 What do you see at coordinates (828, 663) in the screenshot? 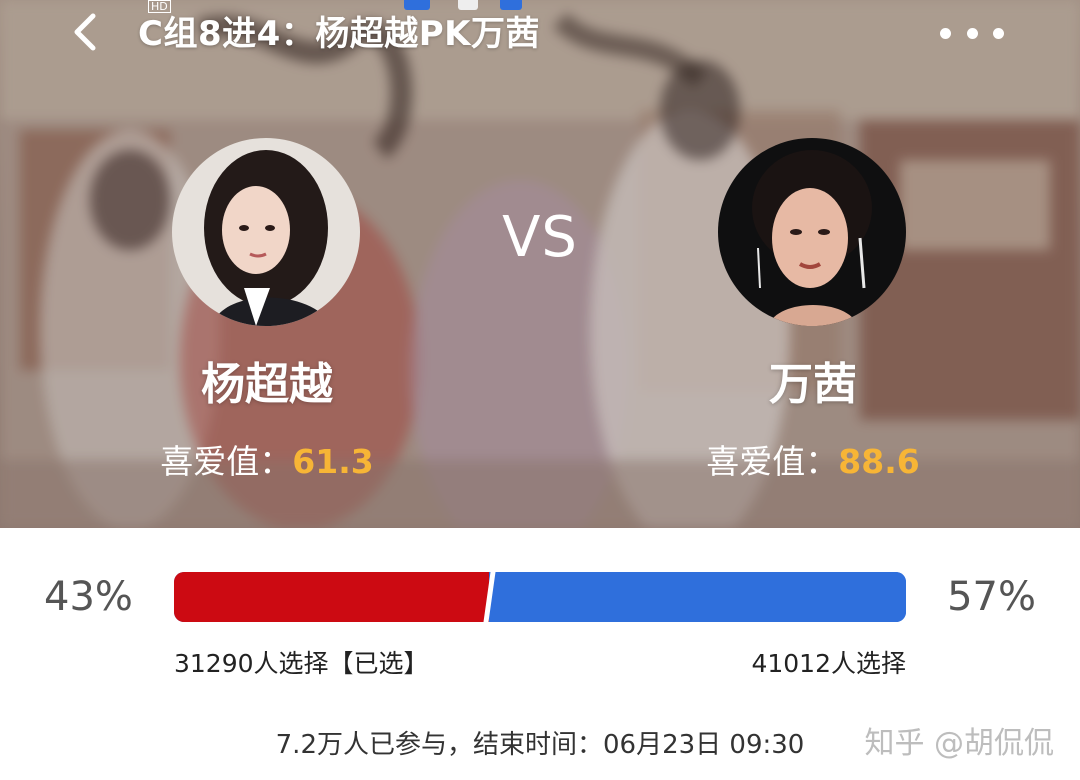
I see `vote-count-right: 41012人选择` at bounding box center [828, 663].